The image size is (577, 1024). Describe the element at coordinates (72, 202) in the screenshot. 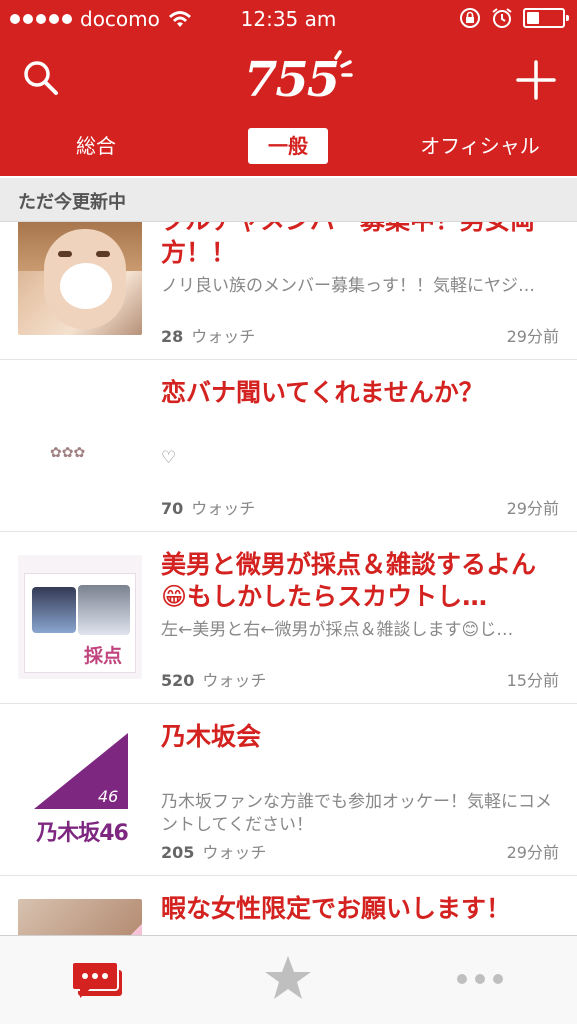

I see `section-title: ただ今更新中` at that location.